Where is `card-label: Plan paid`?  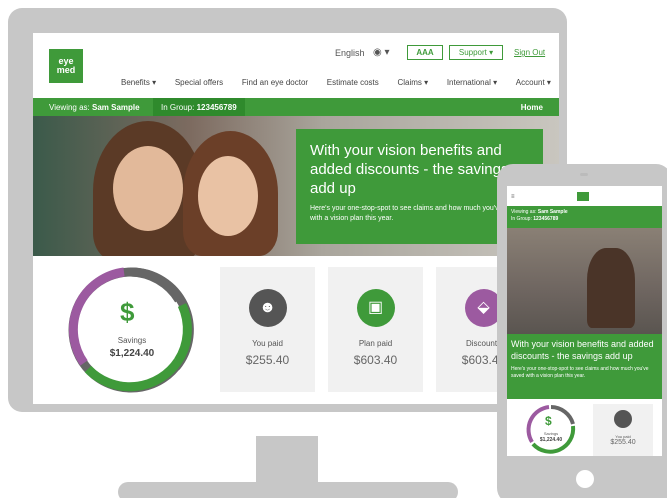 card-label: Plan paid is located at coordinates (375, 343).